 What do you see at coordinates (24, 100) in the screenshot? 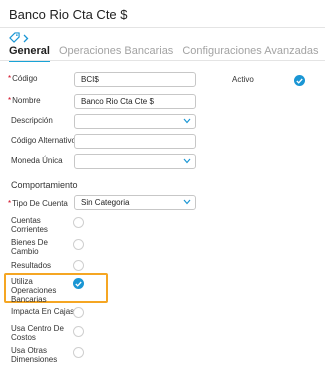
I see `nombre-label: *Nombre` at bounding box center [24, 100].